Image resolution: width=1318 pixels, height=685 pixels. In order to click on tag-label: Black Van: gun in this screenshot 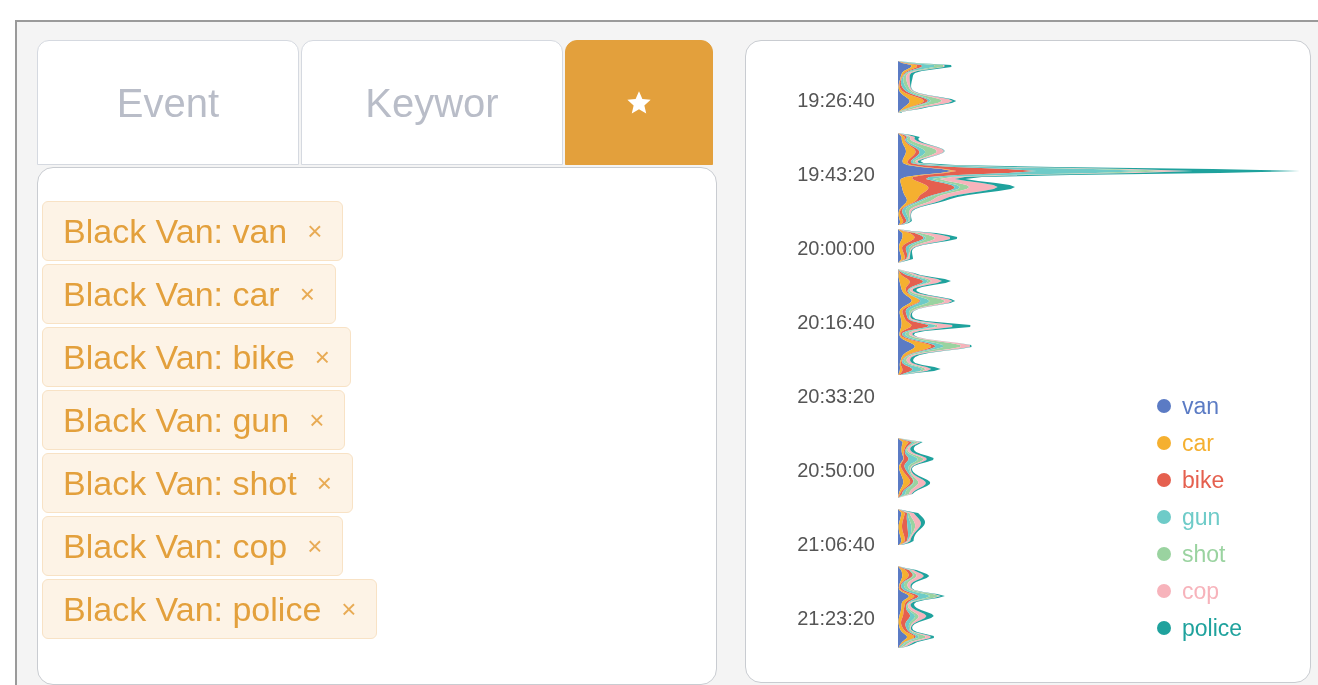, I will do `click(176, 420)`.